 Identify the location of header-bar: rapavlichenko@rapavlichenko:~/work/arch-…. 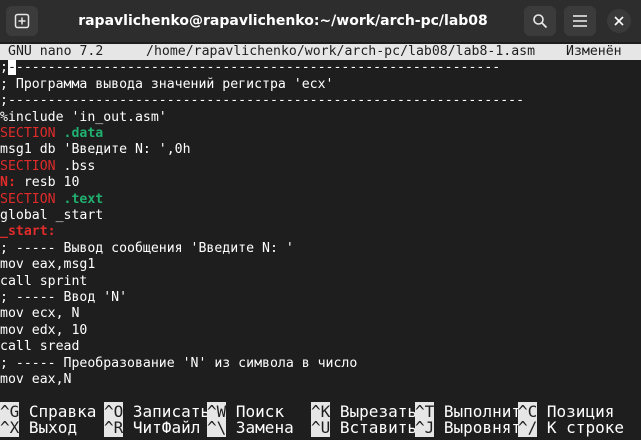
(320, 21).